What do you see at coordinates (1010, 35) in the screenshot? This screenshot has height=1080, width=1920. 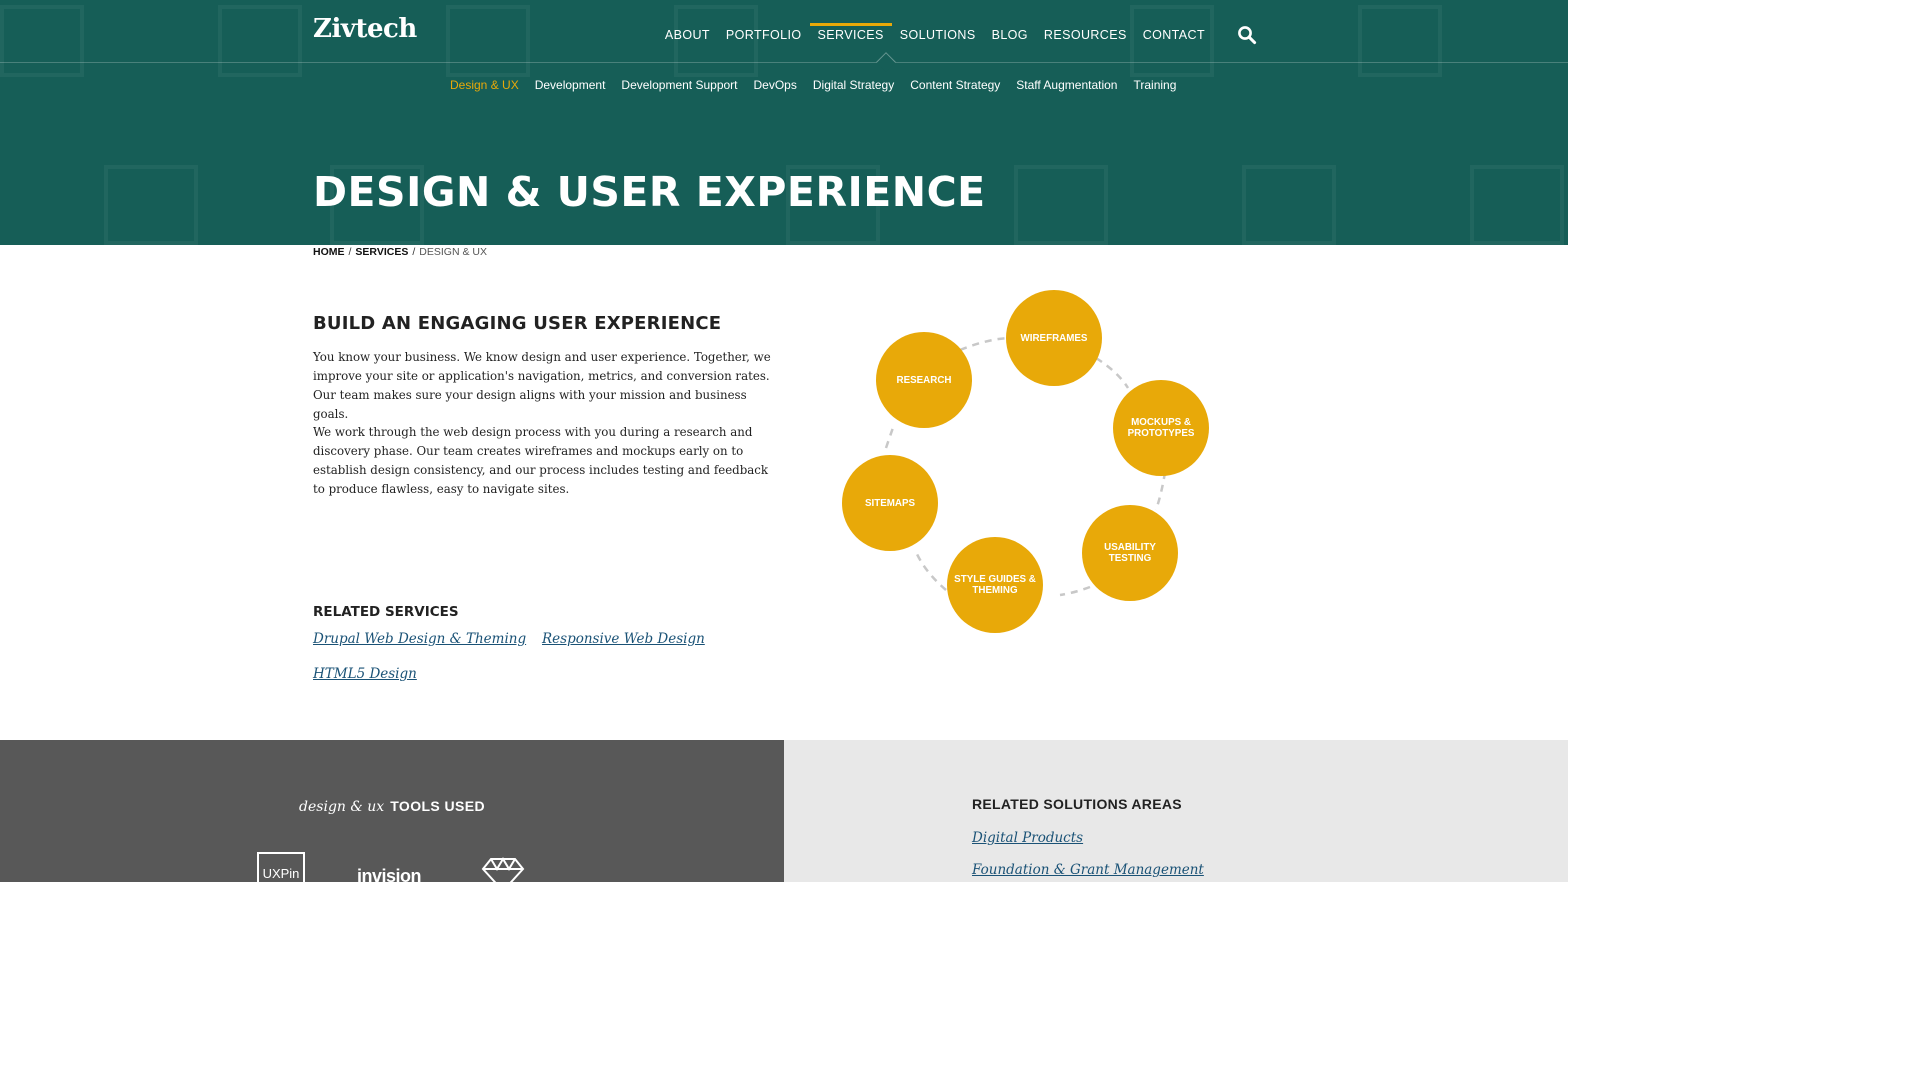 I see `nav-blog: BLOG` at bounding box center [1010, 35].